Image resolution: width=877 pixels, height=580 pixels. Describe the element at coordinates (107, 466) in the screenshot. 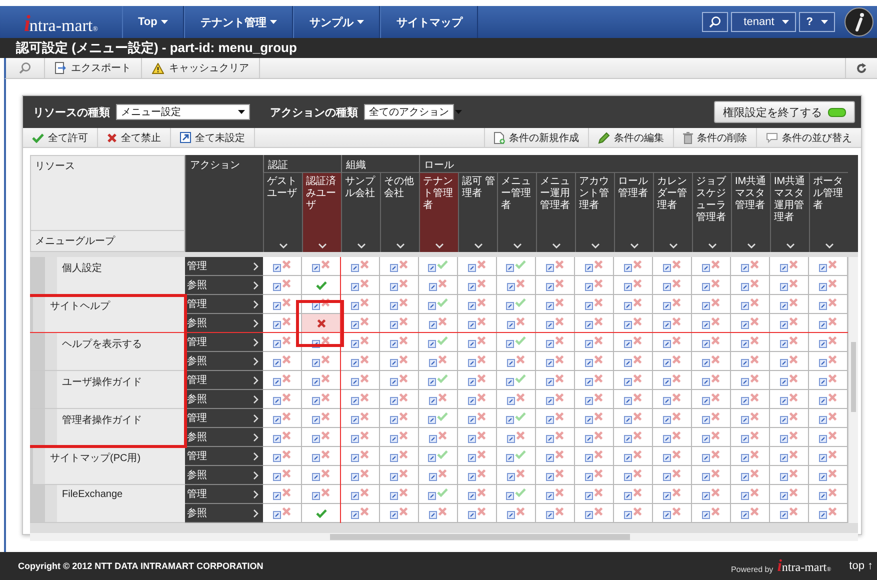

I see `resource-name: サイトマップ(PC用)` at that location.